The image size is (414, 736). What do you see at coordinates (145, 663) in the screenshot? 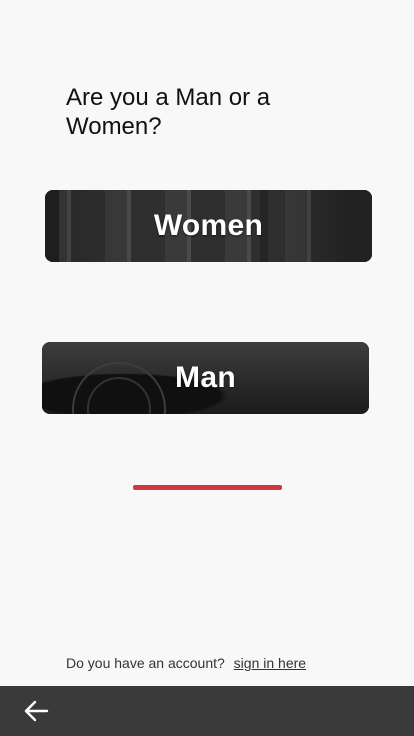
I see `account-prompt: Do you have an account?` at bounding box center [145, 663].